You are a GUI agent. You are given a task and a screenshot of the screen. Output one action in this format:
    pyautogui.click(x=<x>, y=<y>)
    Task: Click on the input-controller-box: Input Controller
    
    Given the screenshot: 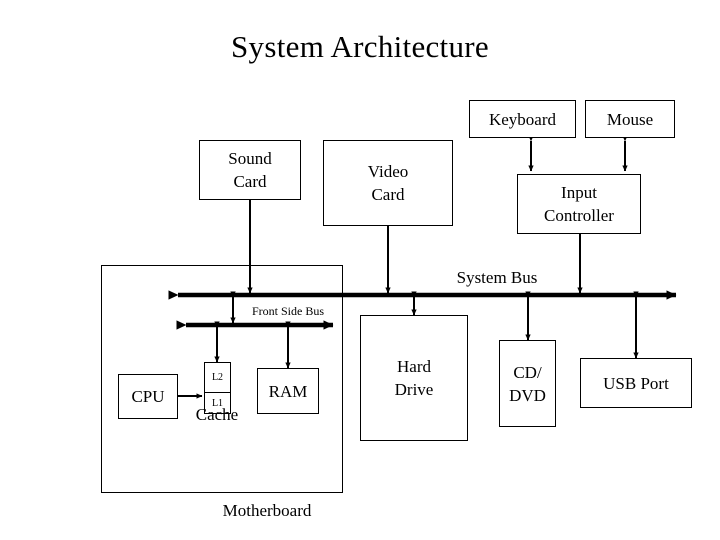 What is the action you would take?
    pyautogui.click(x=579, y=204)
    